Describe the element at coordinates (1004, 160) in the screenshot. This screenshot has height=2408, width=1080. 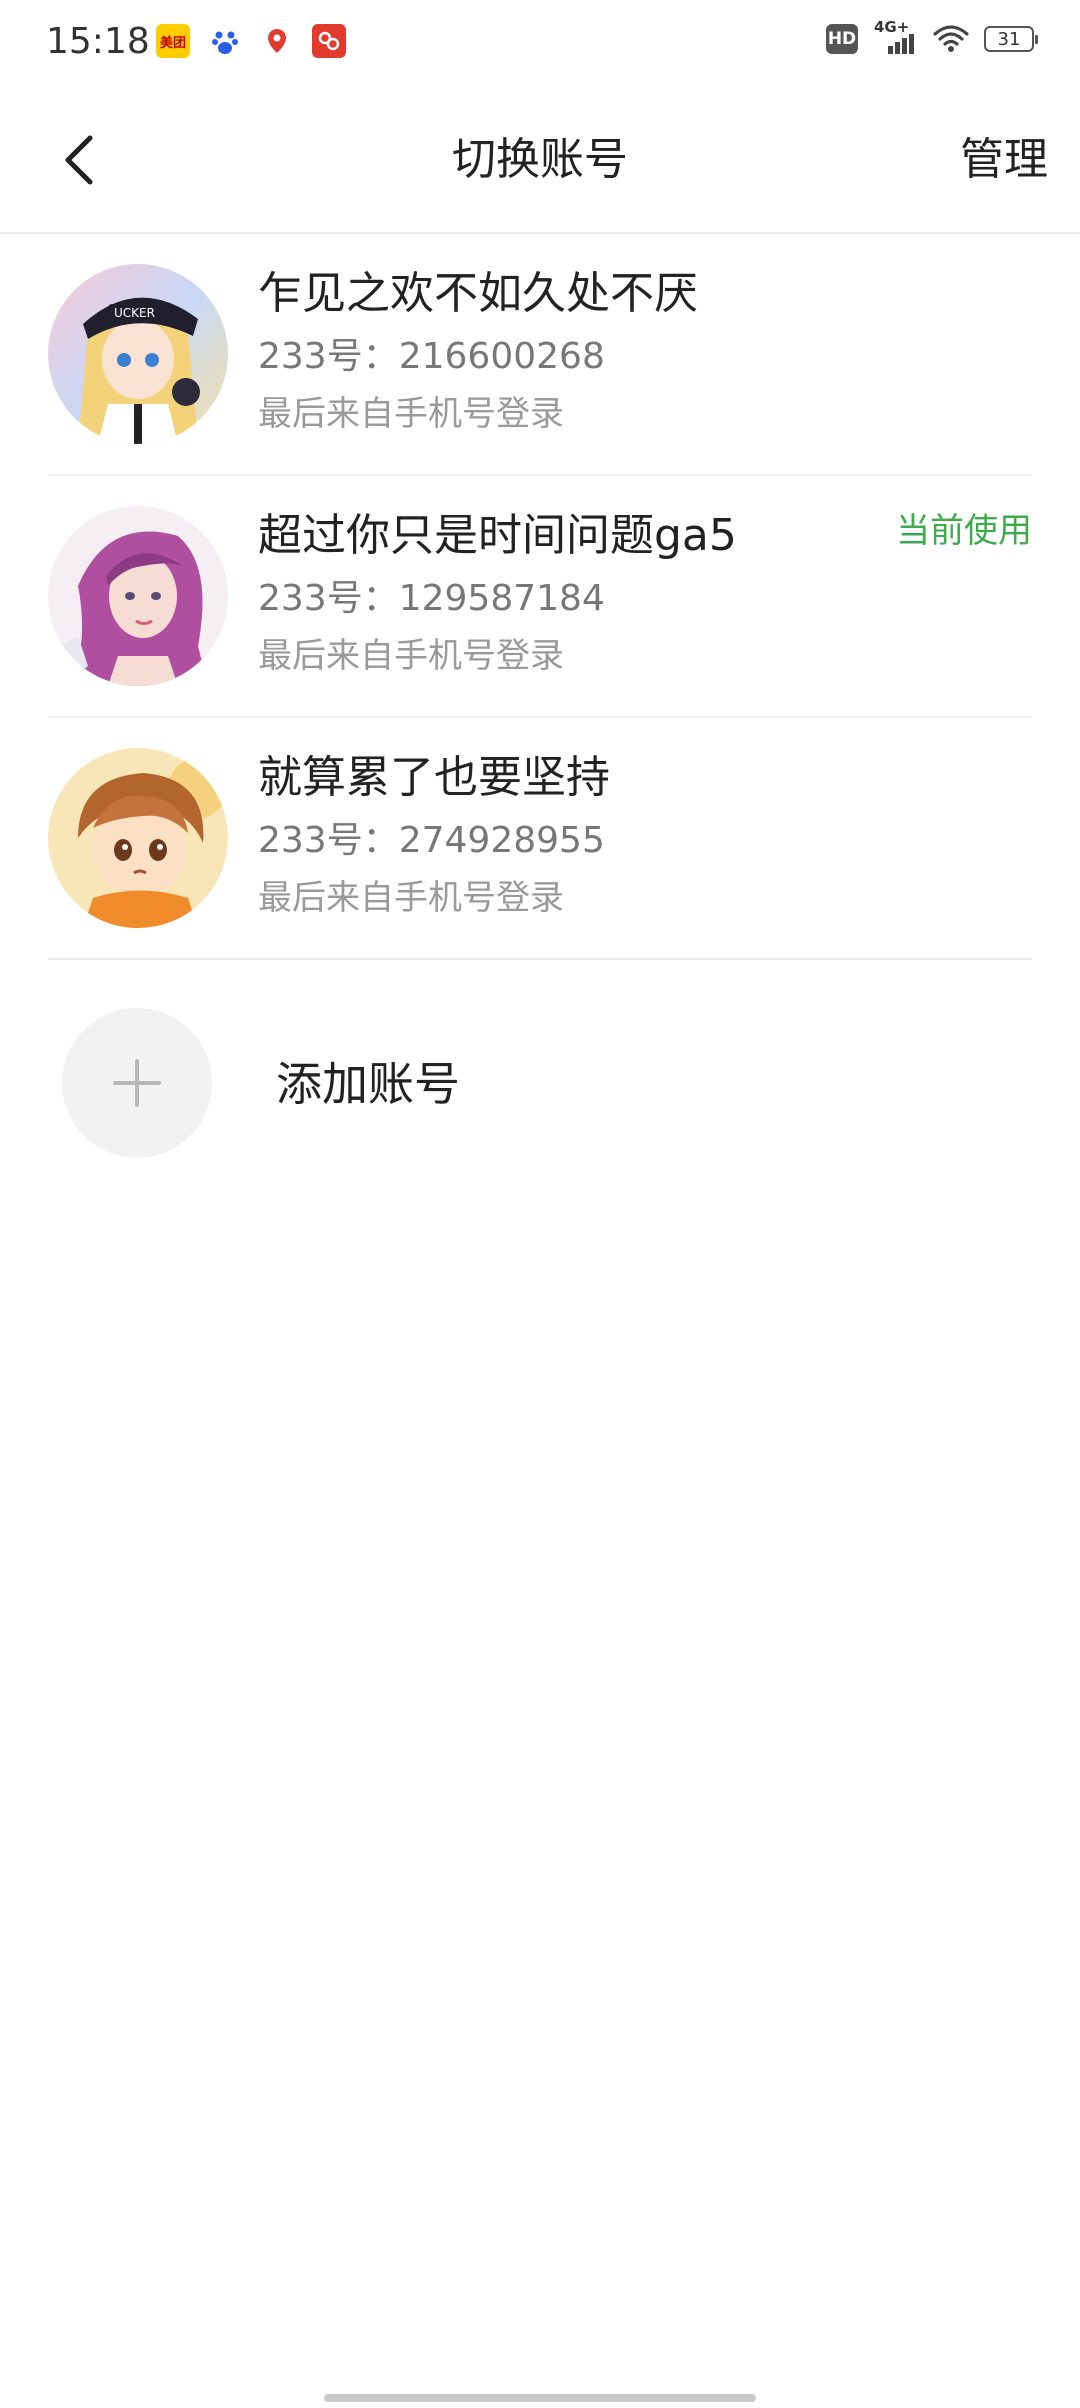
I see `manage-button: 管理` at that location.